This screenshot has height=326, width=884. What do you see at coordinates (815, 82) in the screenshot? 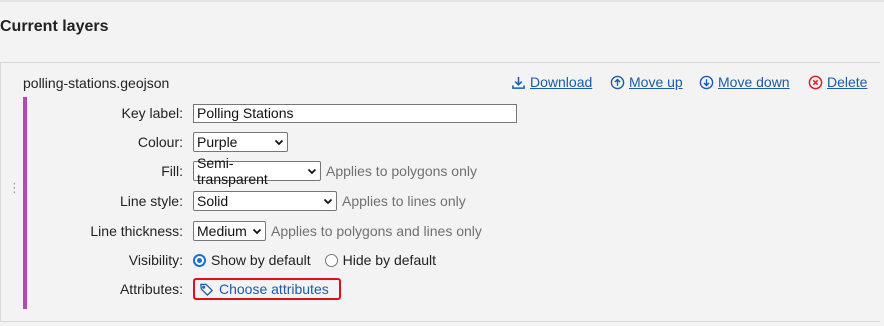
I see `delete-circle-icon` at bounding box center [815, 82].